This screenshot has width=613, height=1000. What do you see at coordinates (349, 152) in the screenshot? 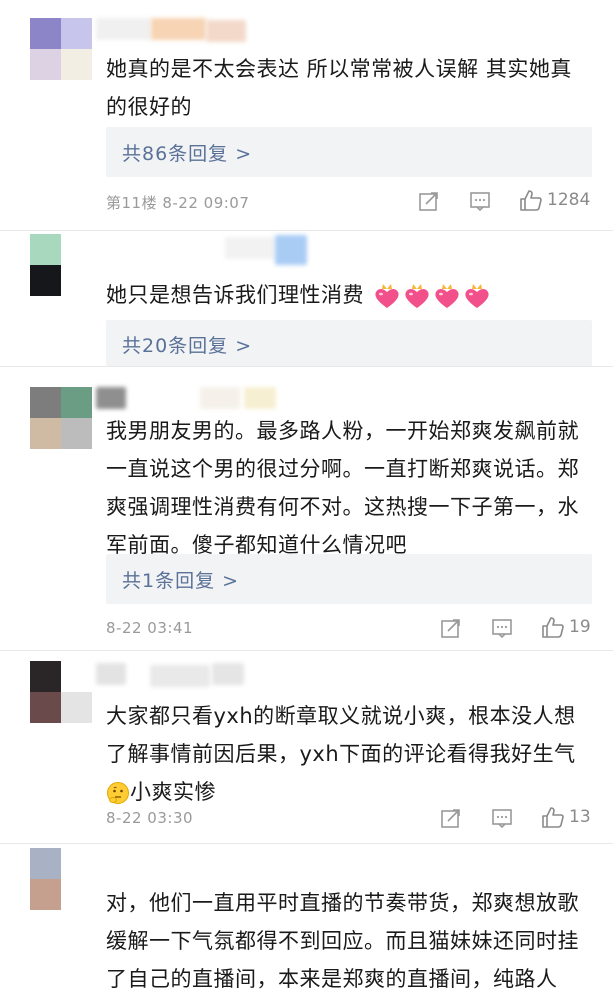
I see `reply-box: 共86条回复 >` at bounding box center [349, 152].